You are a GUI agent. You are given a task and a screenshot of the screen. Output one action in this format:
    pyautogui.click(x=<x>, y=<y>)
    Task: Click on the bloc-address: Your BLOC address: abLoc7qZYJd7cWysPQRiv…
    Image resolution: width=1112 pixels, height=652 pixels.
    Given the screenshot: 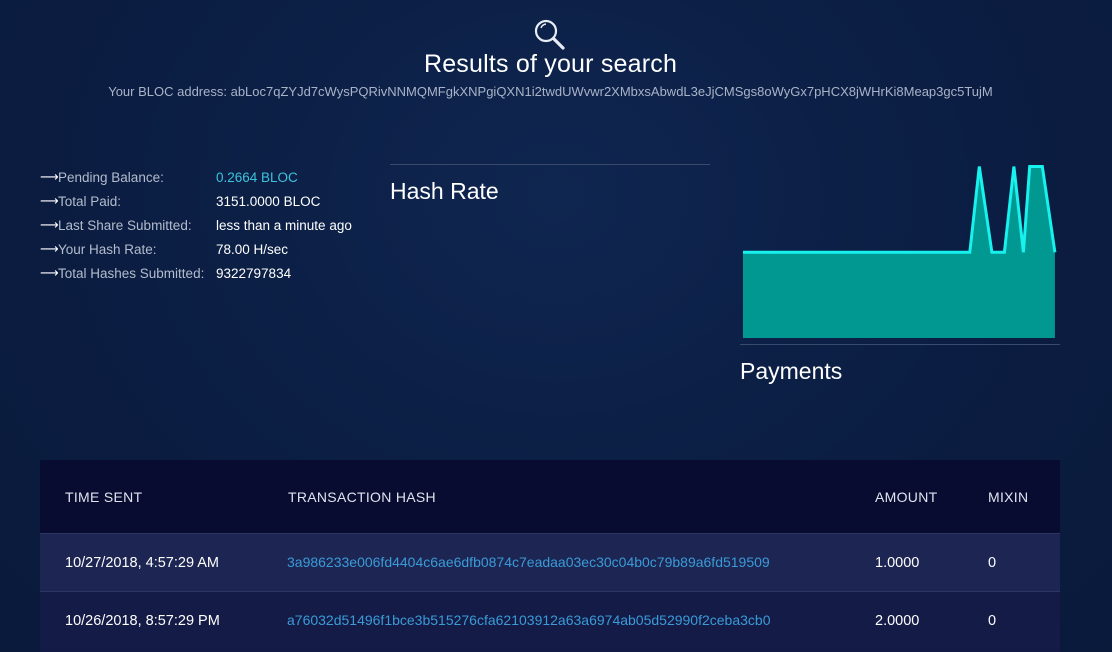 What is the action you would take?
    pyautogui.click(x=550, y=91)
    